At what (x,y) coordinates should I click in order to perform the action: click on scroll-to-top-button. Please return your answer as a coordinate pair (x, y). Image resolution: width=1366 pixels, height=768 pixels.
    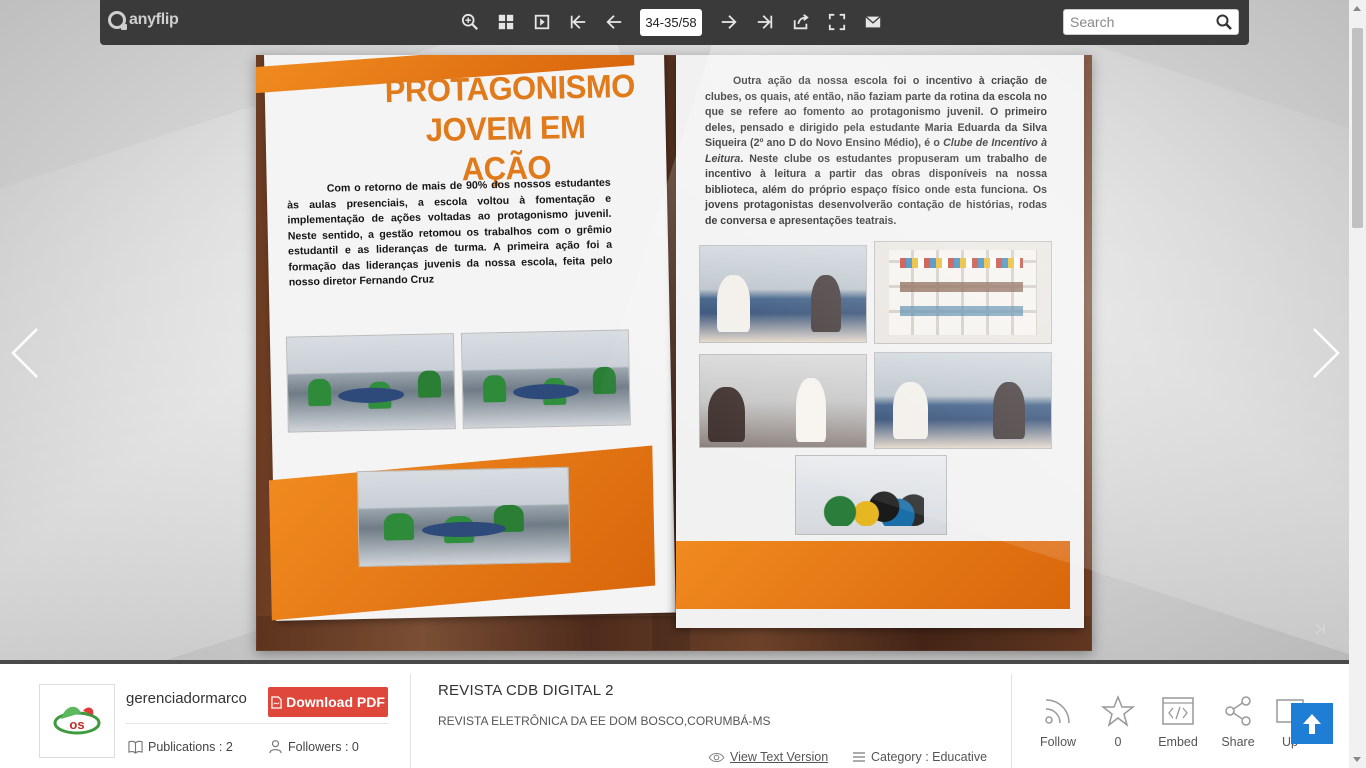
    Looking at the image, I should click on (1312, 723).